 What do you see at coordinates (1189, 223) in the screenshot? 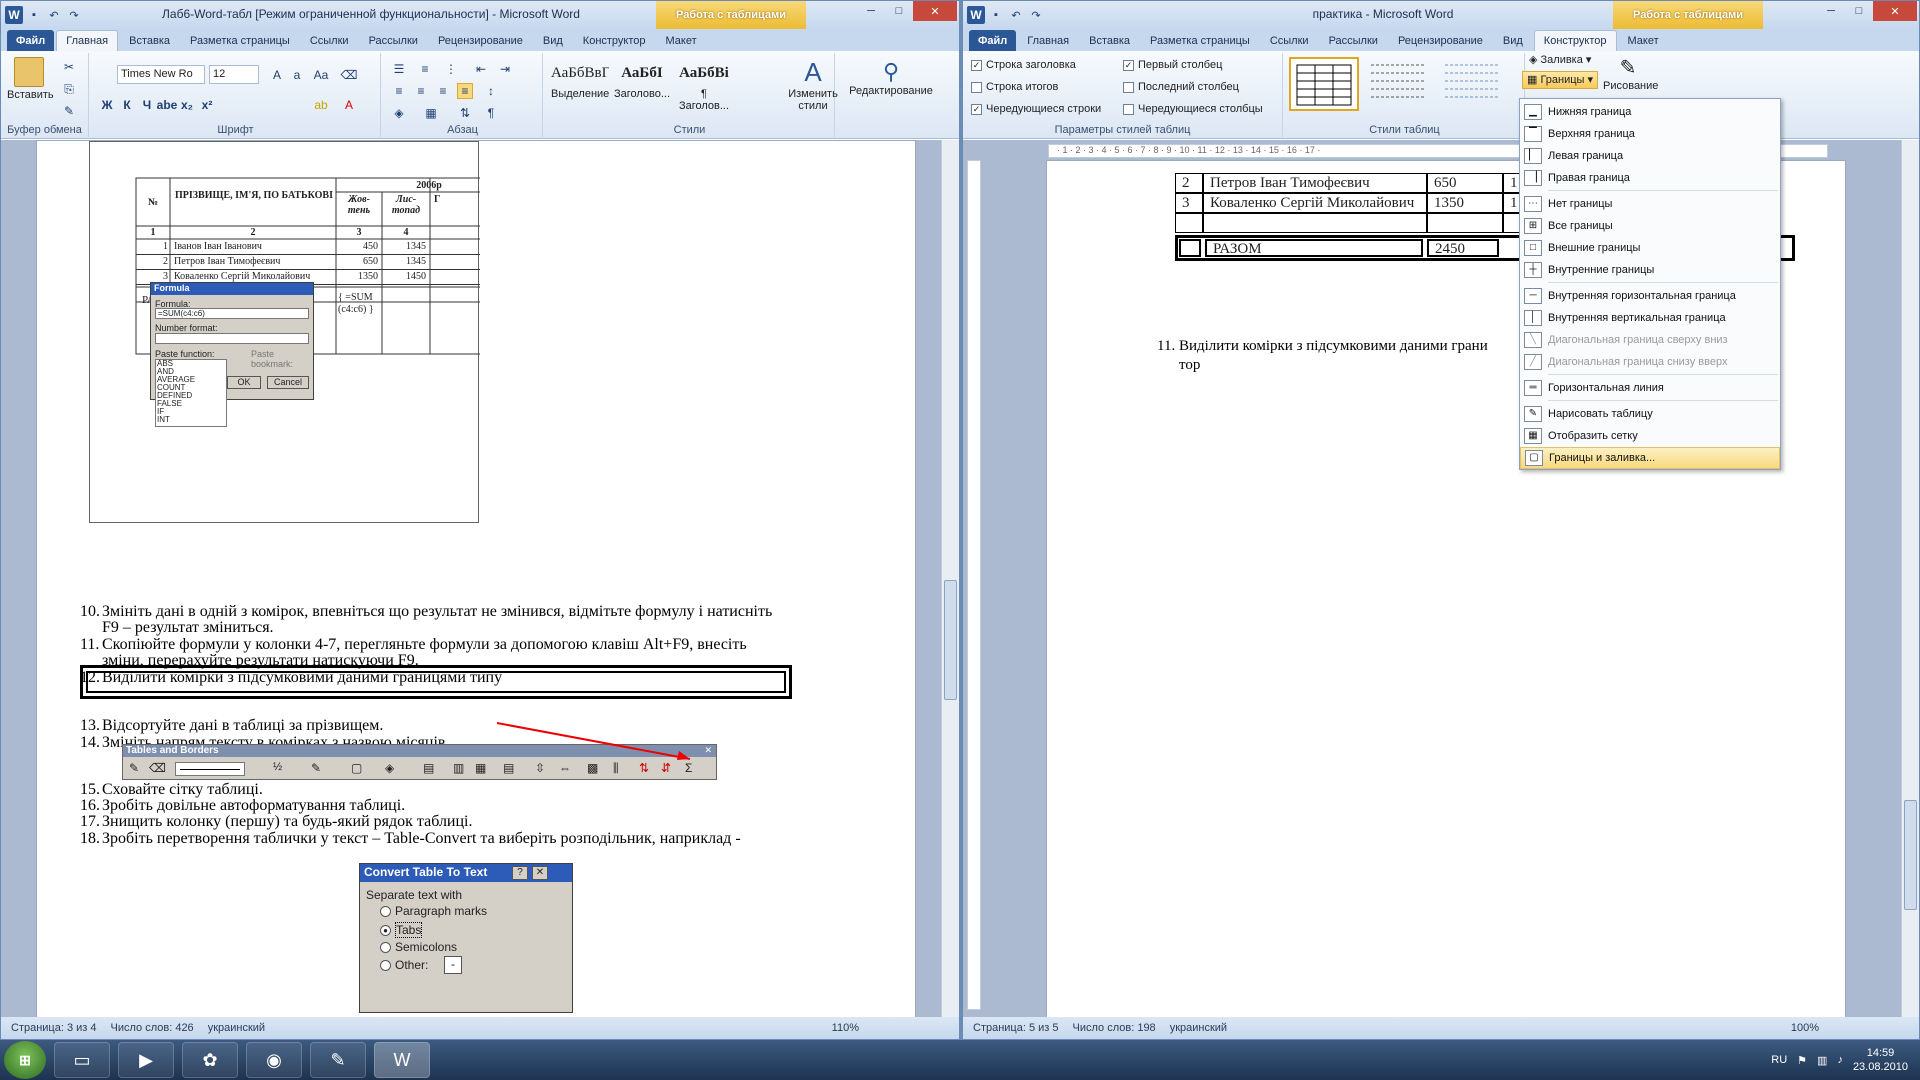
I see `empty-cell` at bounding box center [1189, 223].